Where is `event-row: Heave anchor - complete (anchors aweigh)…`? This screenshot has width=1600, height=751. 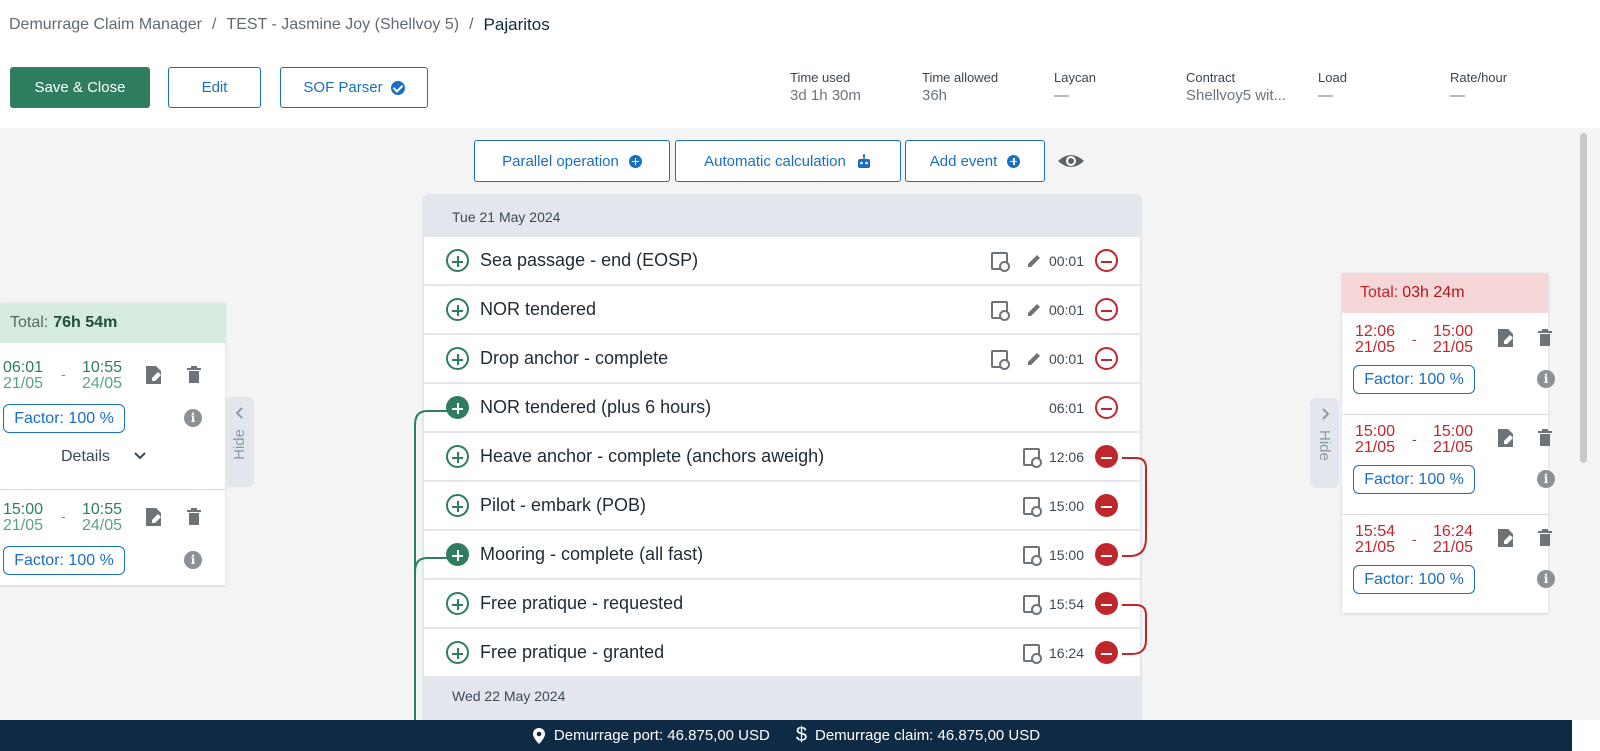 event-row: Heave anchor - complete (anchors aweigh)… is located at coordinates (782, 456).